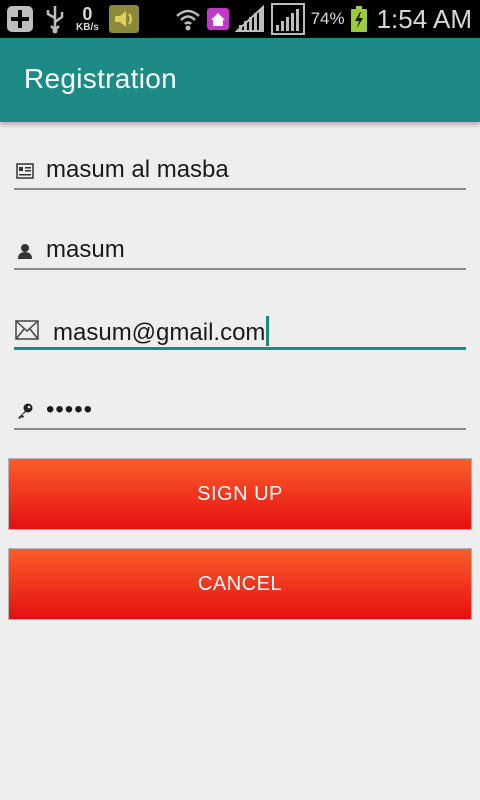  Describe the element at coordinates (20, 19) in the screenshot. I see `add-notification-icon` at that location.